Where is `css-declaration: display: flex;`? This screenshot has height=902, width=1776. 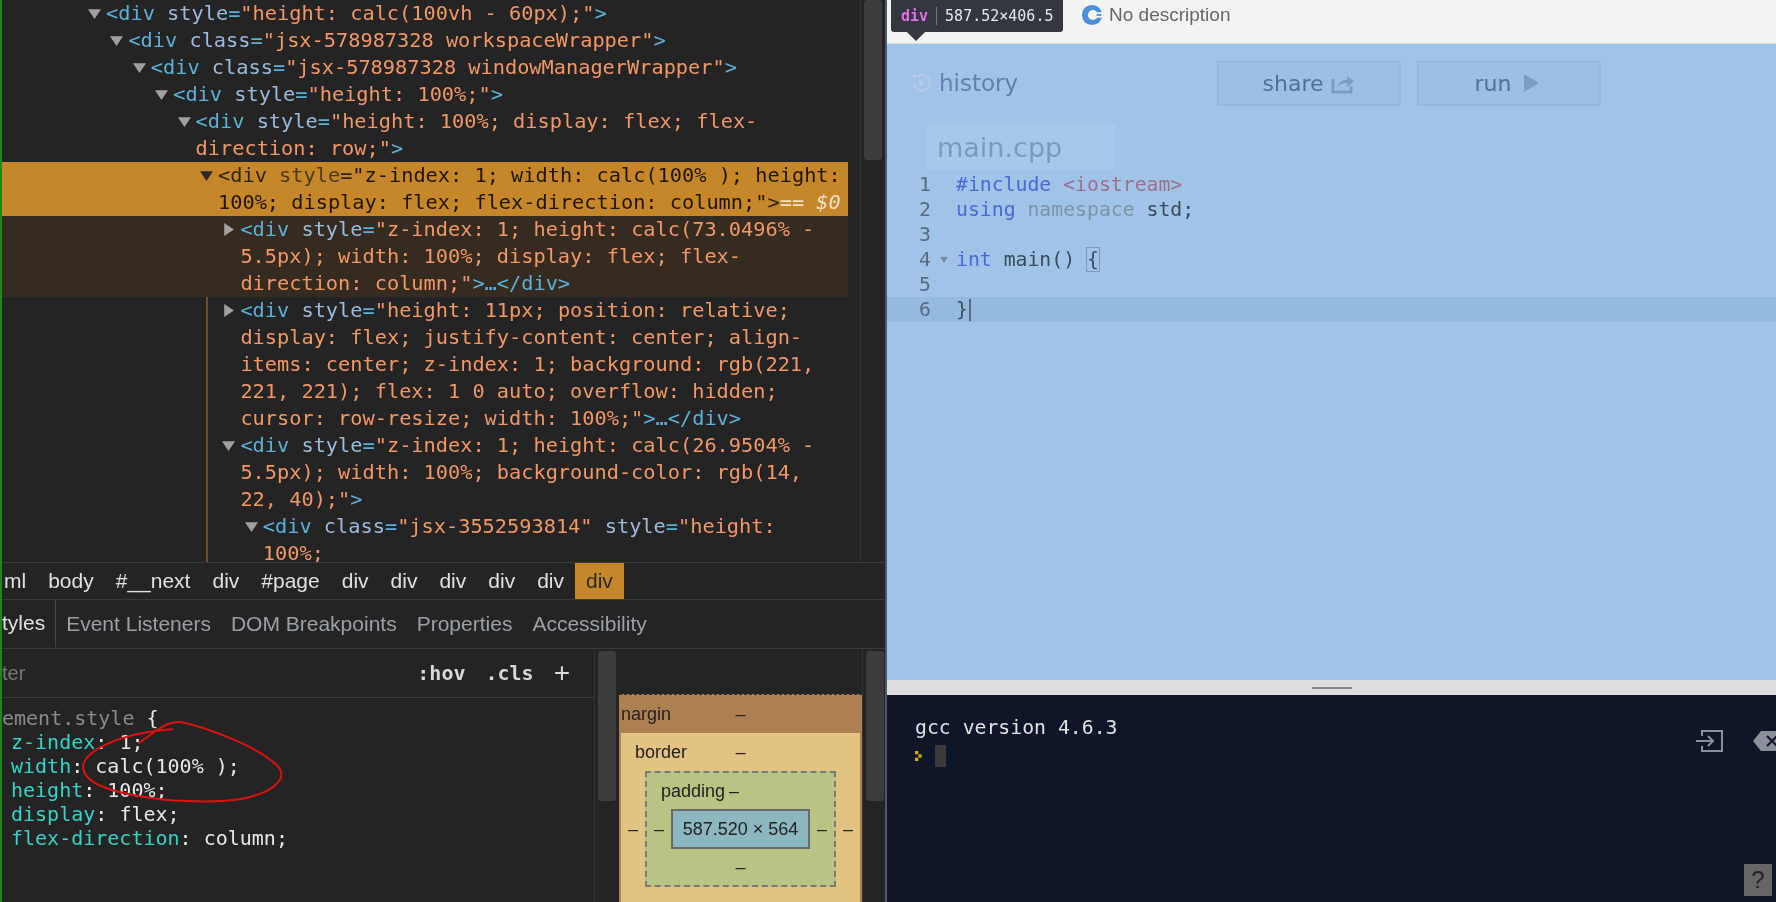
css-declaration: display: flex; is located at coordinates (298, 814).